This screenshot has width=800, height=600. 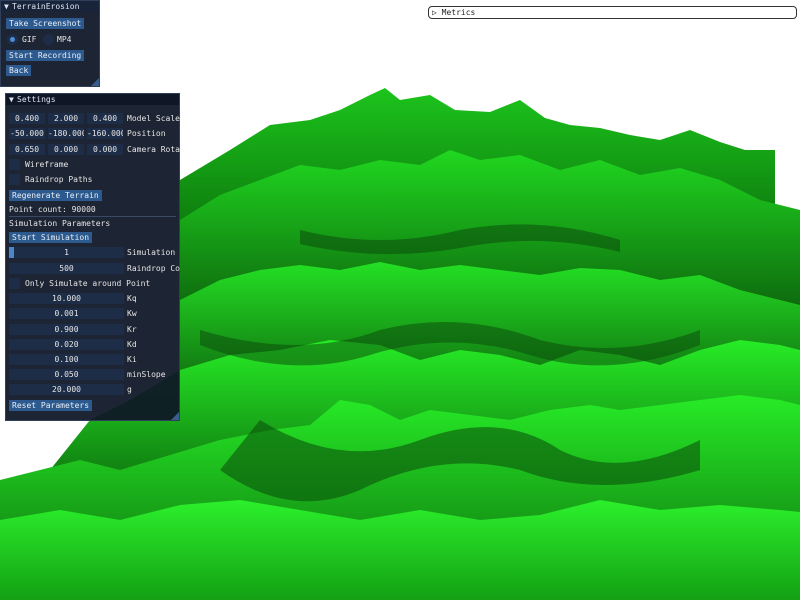 What do you see at coordinates (132, 313) in the screenshot?
I see `kw-label: Kw` at bounding box center [132, 313].